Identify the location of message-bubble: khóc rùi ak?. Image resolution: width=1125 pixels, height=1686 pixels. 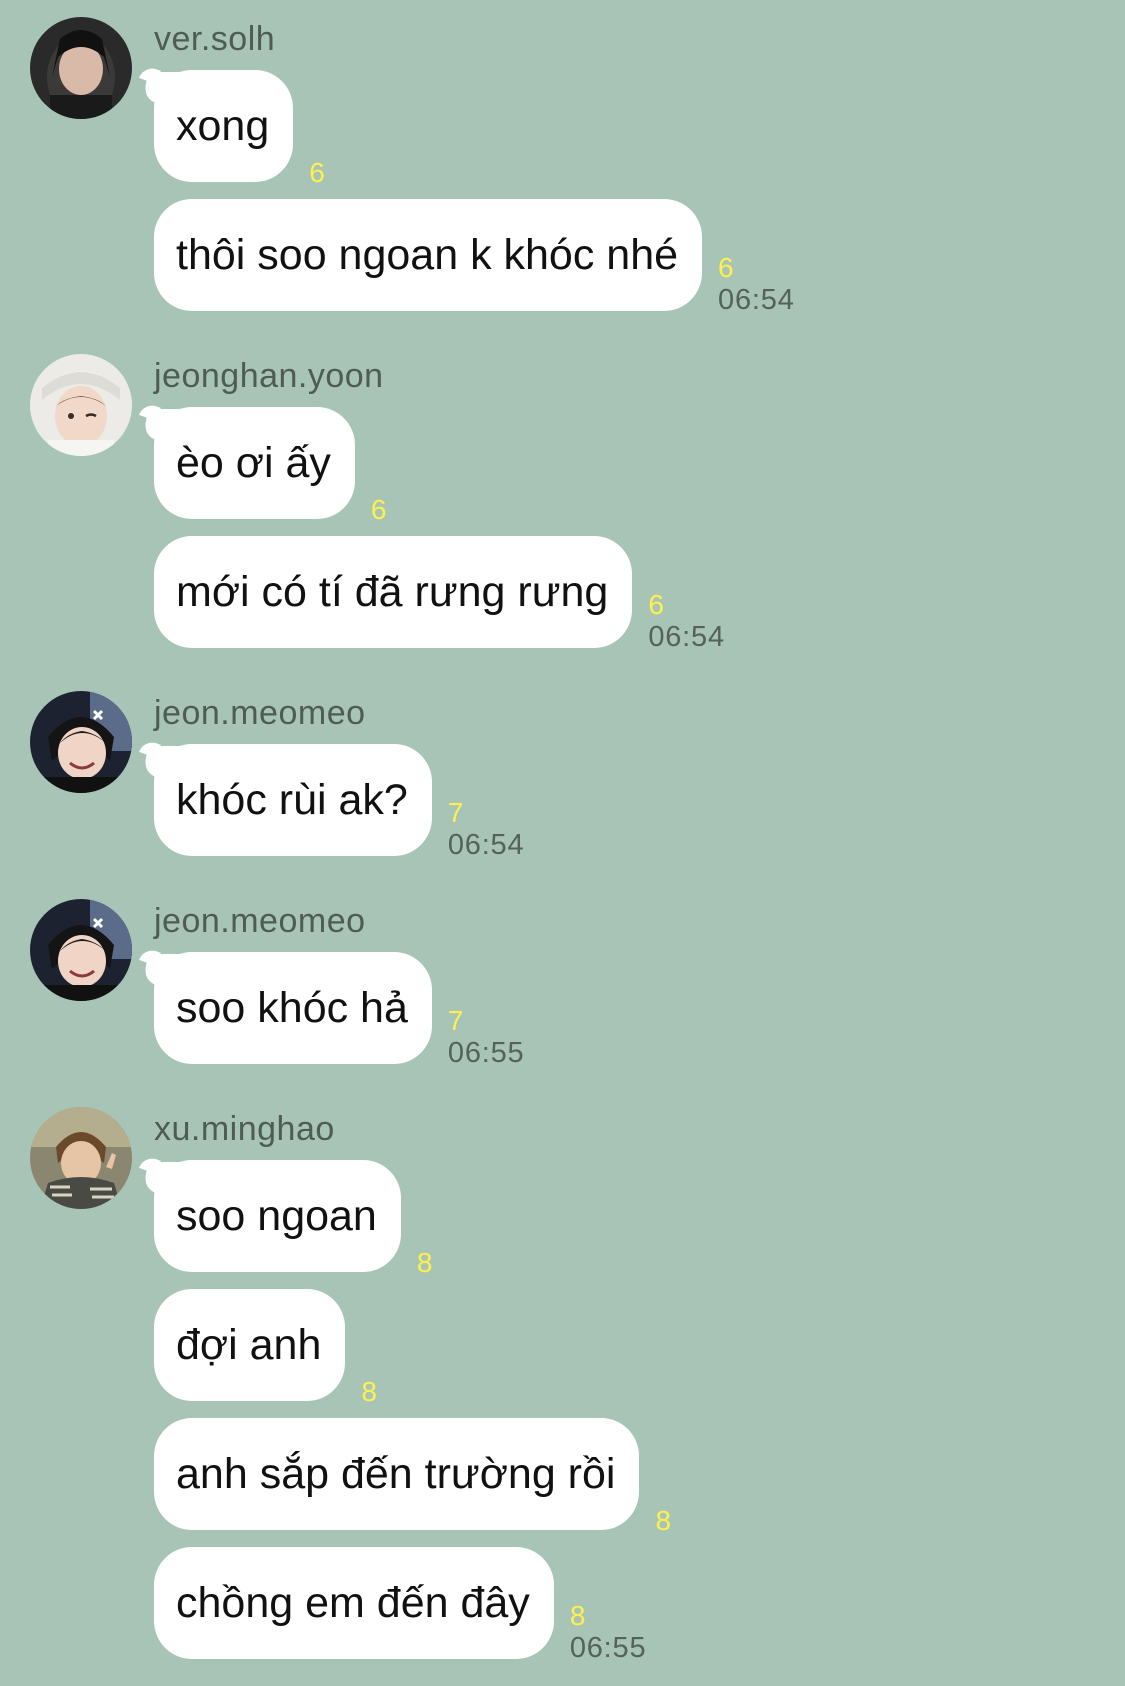
(293, 800).